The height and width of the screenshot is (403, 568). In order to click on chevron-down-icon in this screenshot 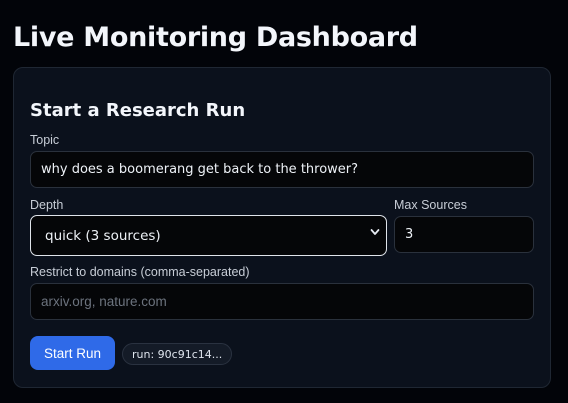, I will do `click(375, 232)`.